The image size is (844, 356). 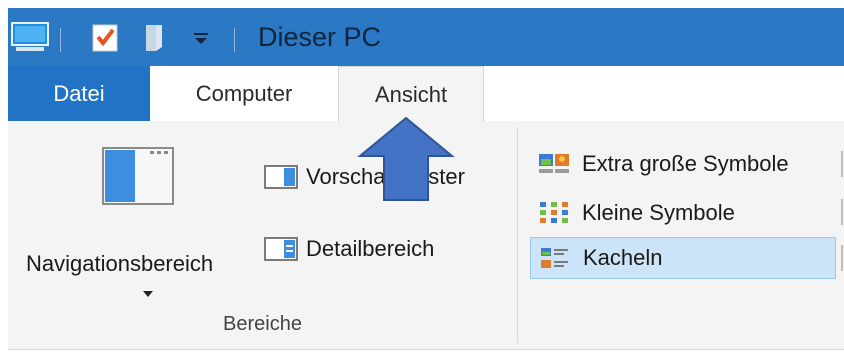 I want to click on small-icons-icon, so click(x=554, y=213).